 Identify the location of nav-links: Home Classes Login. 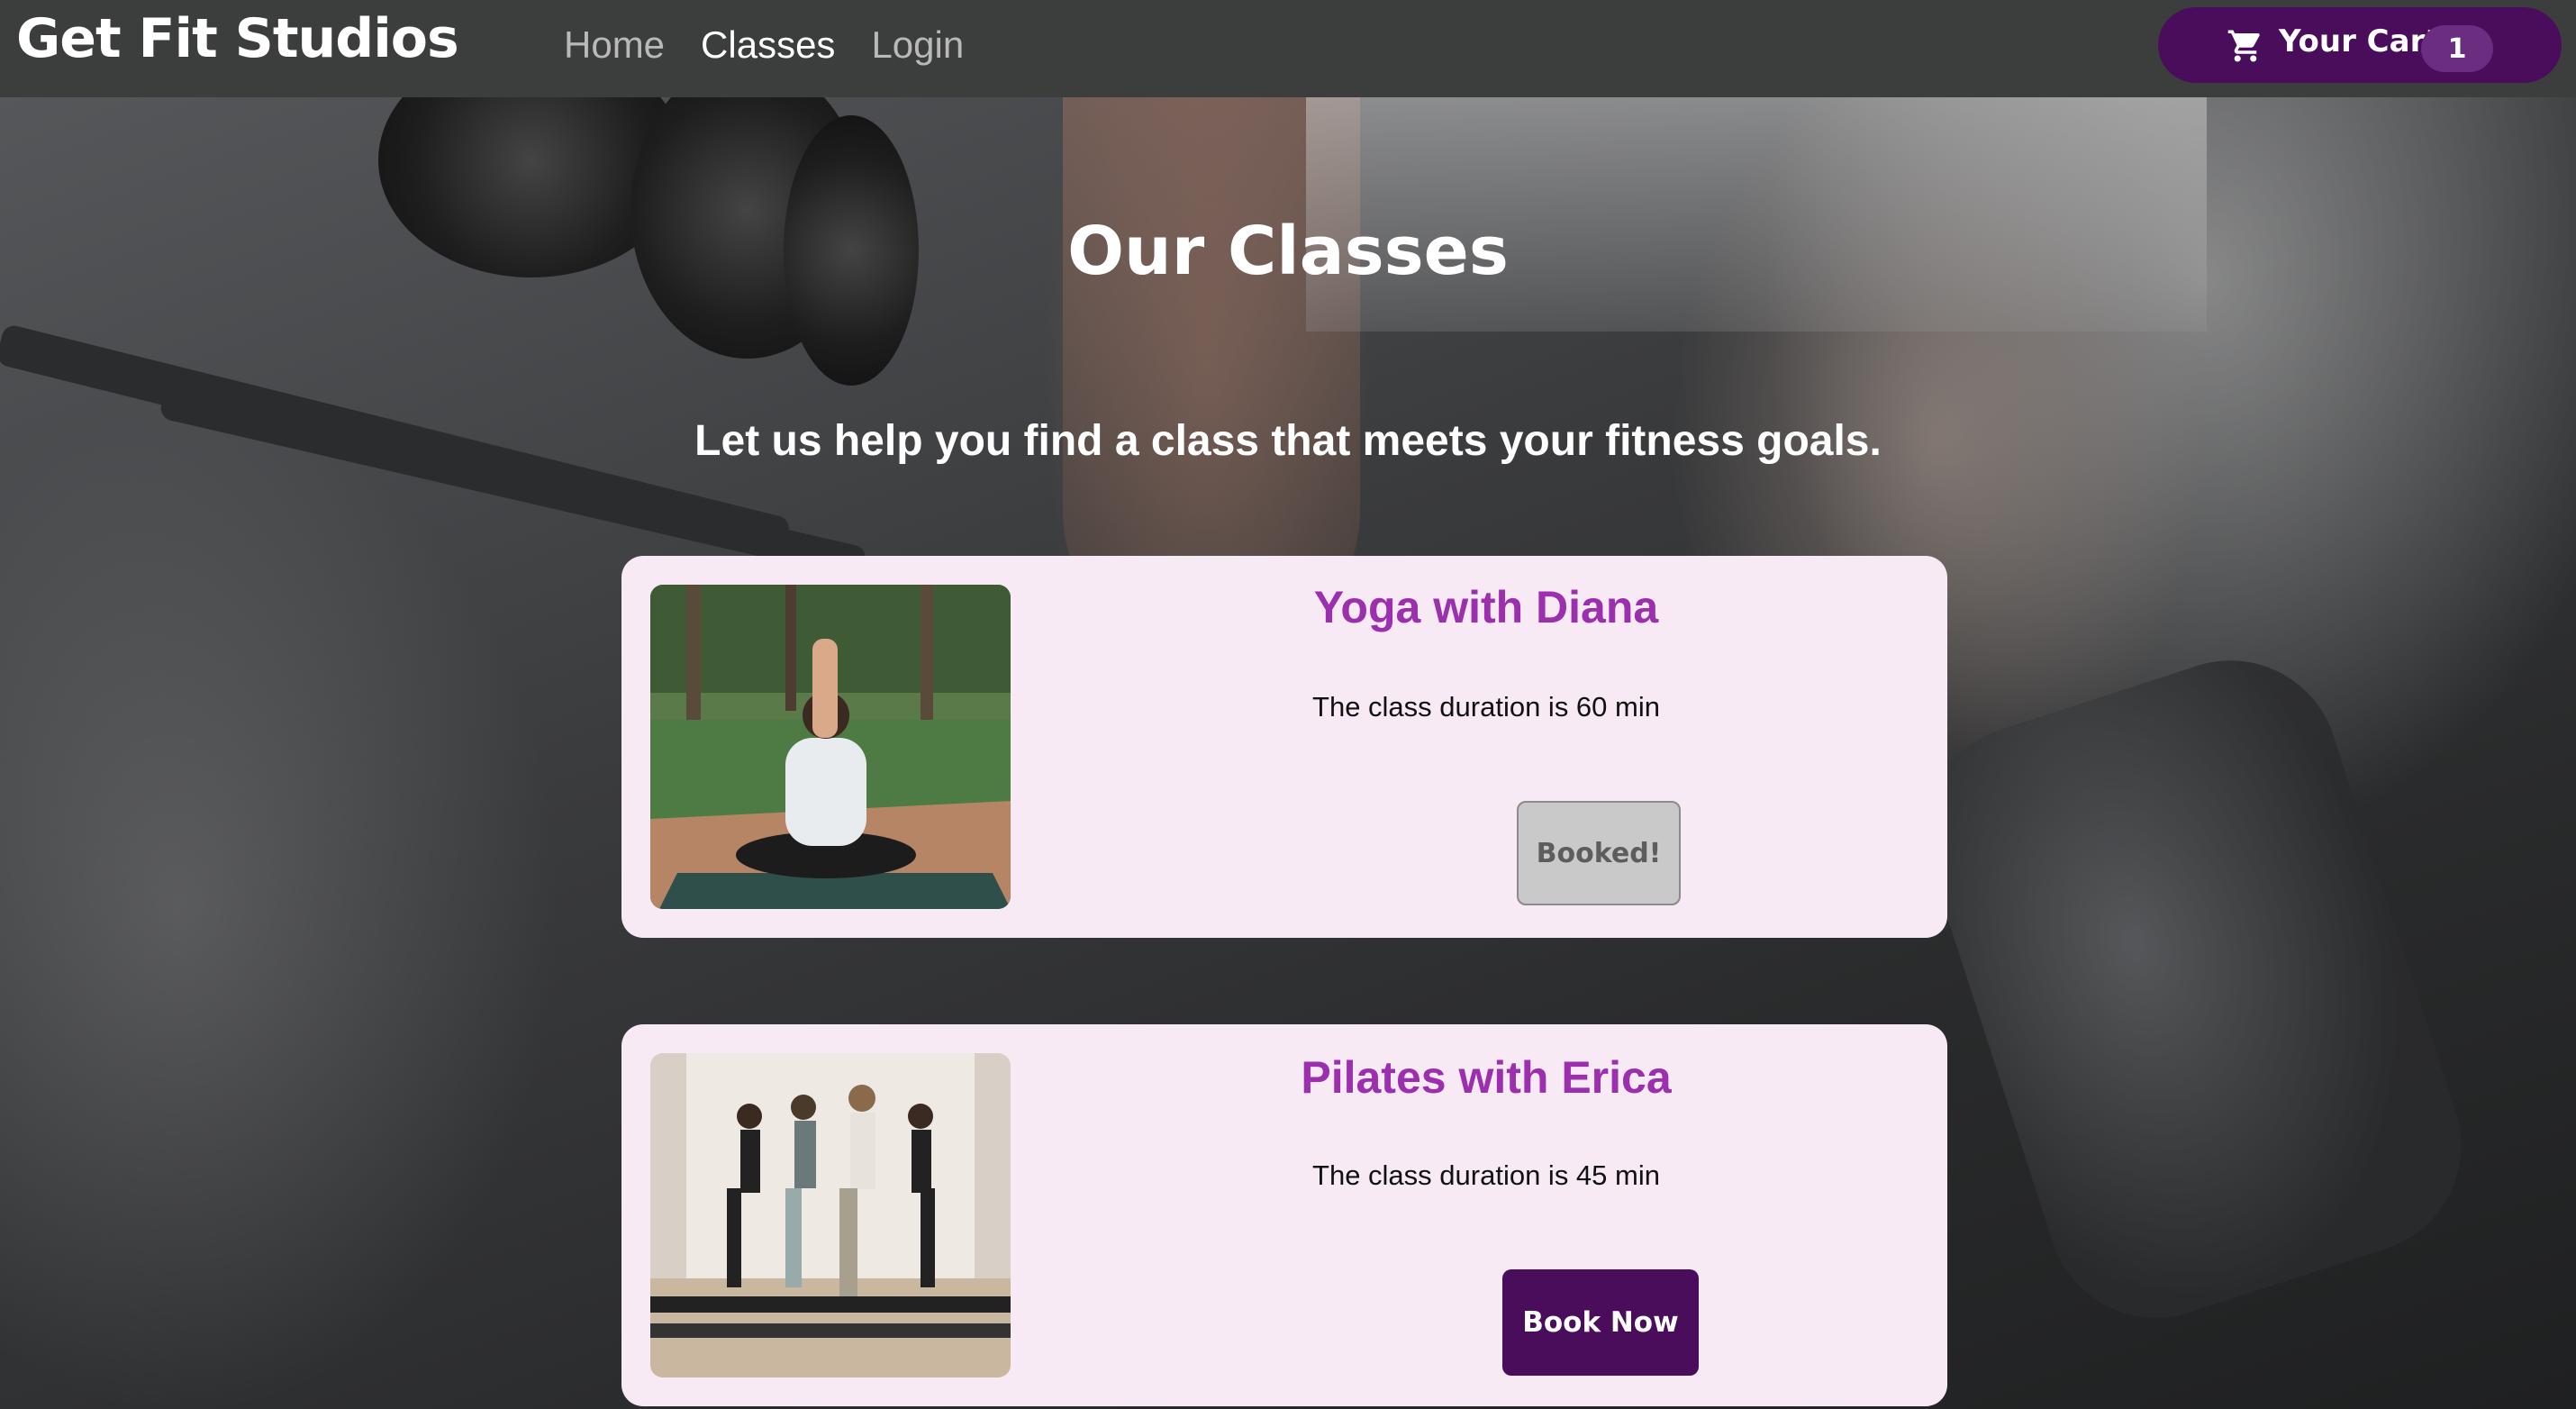
(782, 45).